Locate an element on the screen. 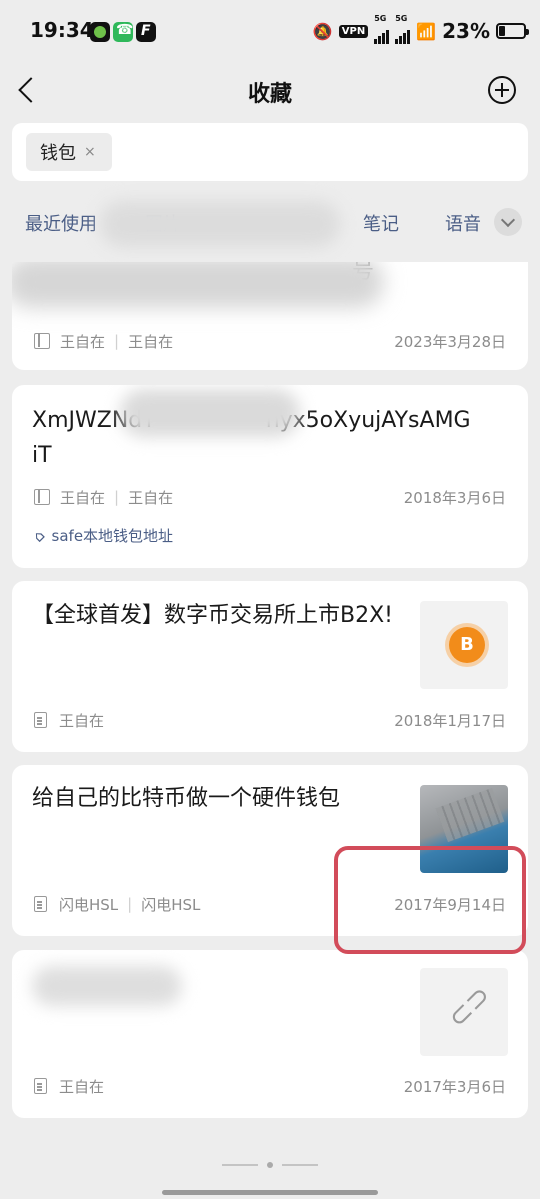  item-source: 闪电HSL is located at coordinates (89, 904).